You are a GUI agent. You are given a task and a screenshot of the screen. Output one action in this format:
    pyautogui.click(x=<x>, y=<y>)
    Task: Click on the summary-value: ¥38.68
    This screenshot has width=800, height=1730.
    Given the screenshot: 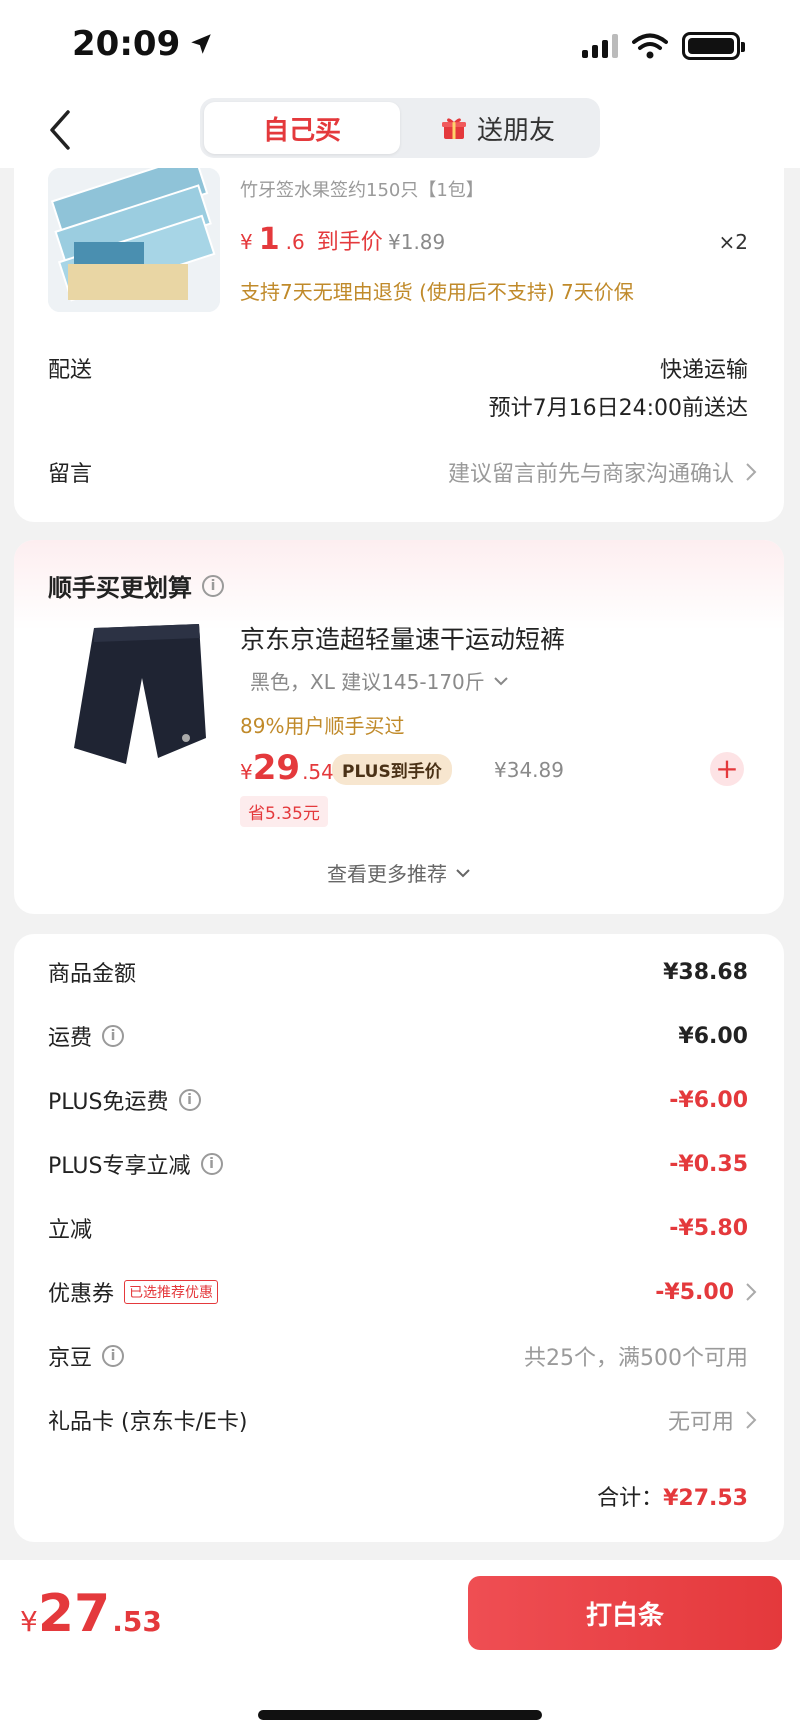 What is the action you would take?
    pyautogui.click(x=705, y=972)
    